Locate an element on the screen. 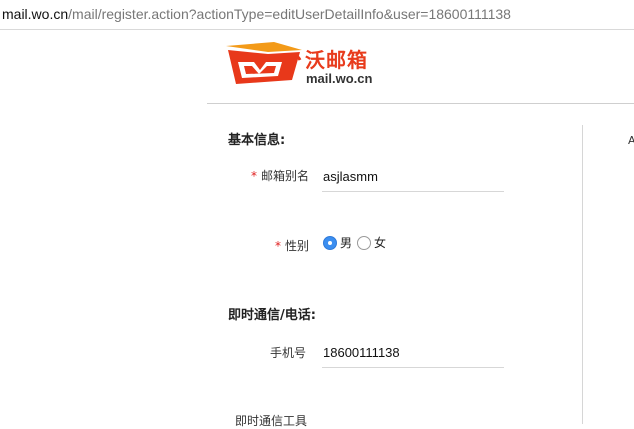  gender-female-radio is located at coordinates (364, 243).